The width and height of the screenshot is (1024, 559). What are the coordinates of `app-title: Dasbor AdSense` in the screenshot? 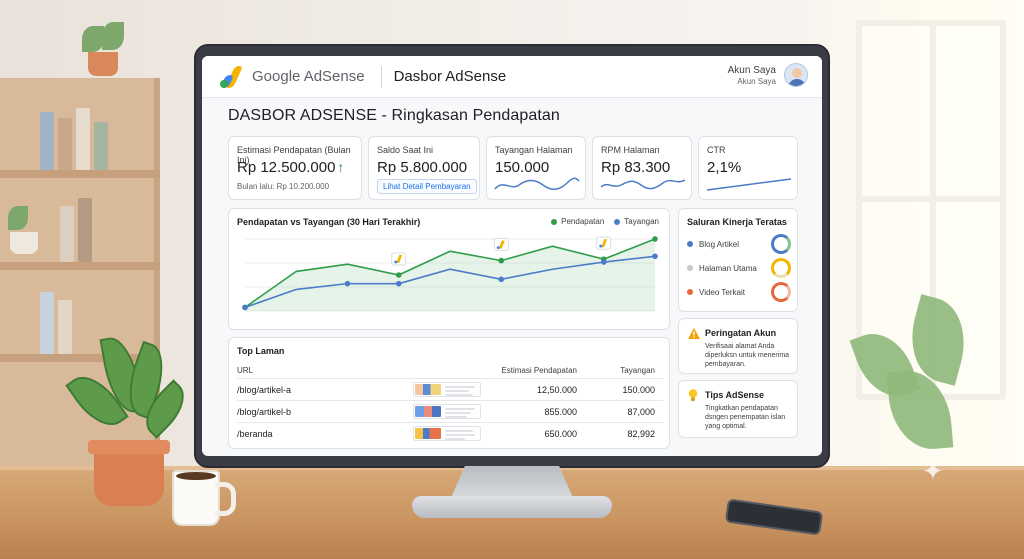 It's located at (450, 76).